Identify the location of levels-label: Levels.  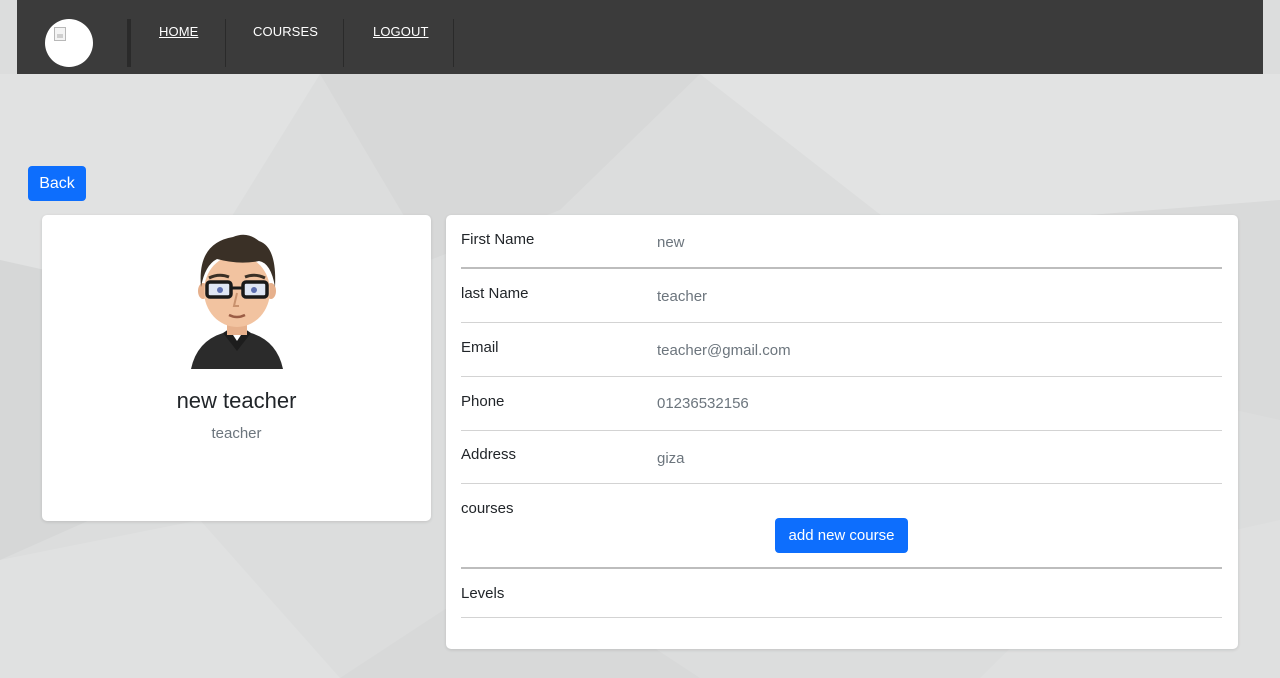
(483, 593).